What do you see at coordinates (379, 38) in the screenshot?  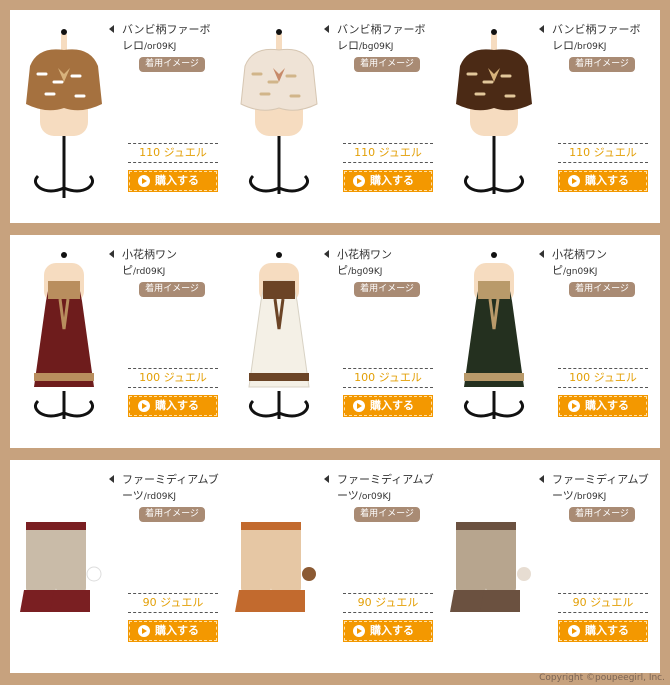 I see `product-name: バンビ柄ファーボレロ/bg09KJ` at bounding box center [379, 38].